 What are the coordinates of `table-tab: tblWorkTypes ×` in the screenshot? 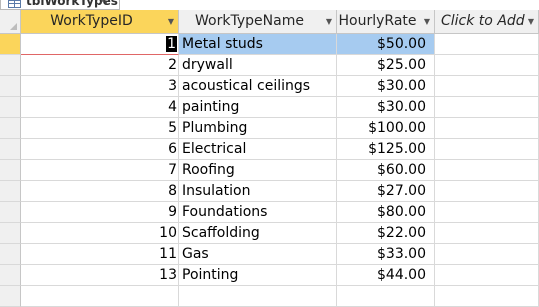 It's located at (60, 5).